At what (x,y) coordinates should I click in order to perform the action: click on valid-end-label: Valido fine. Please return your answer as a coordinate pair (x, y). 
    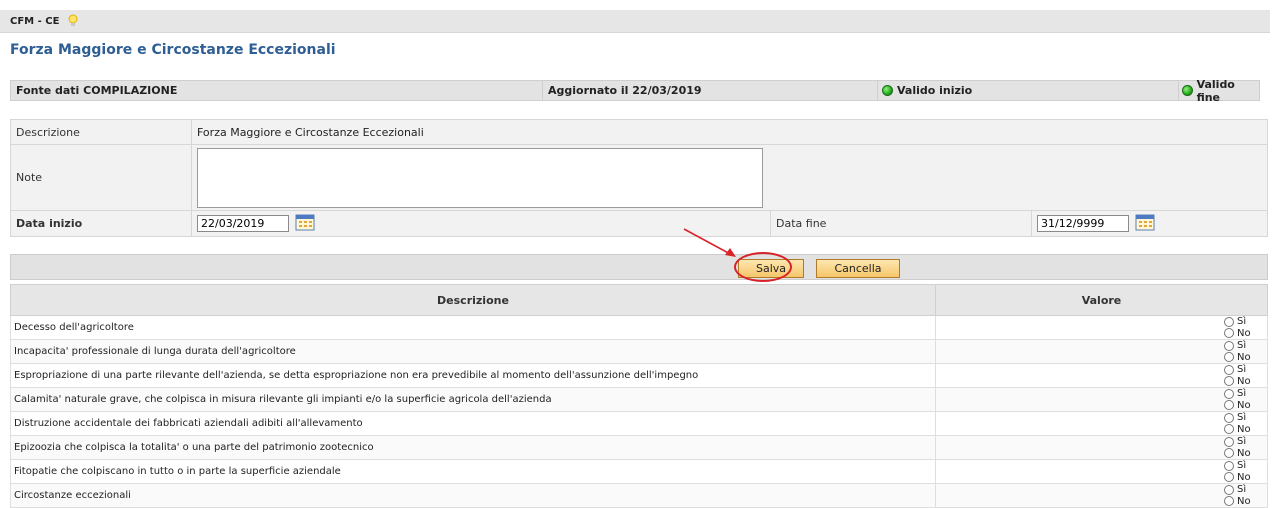
    Looking at the image, I should click on (1215, 90).